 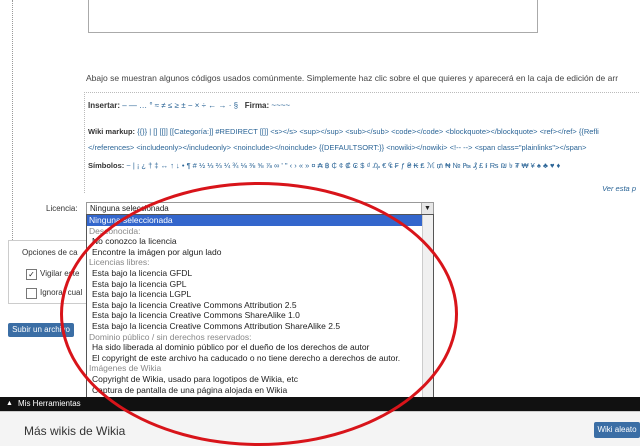 What do you see at coordinates (41, 330) in the screenshot?
I see `upload-button: Subir un archivo` at bounding box center [41, 330].